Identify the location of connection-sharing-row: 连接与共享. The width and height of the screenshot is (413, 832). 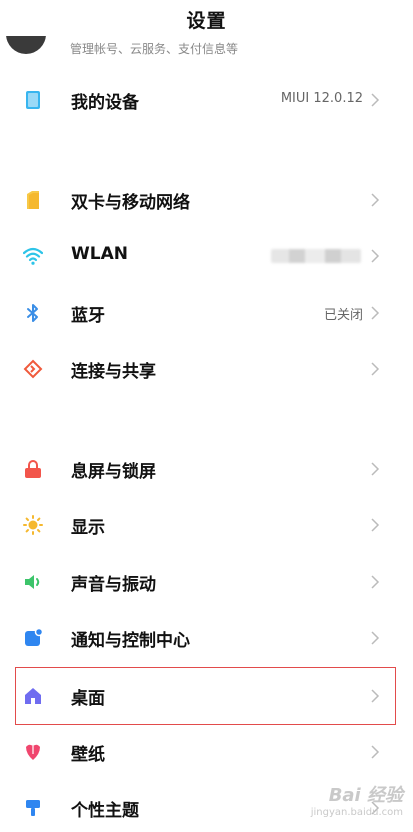
(206, 369).